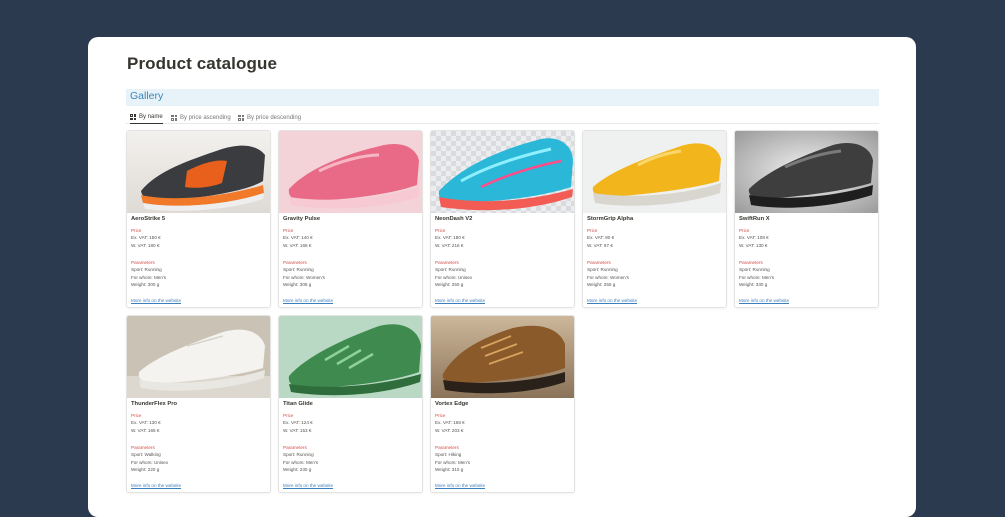 Image resolution: width=1005 pixels, height=517 pixels. I want to click on white-sneaker-image, so click(198, 357).